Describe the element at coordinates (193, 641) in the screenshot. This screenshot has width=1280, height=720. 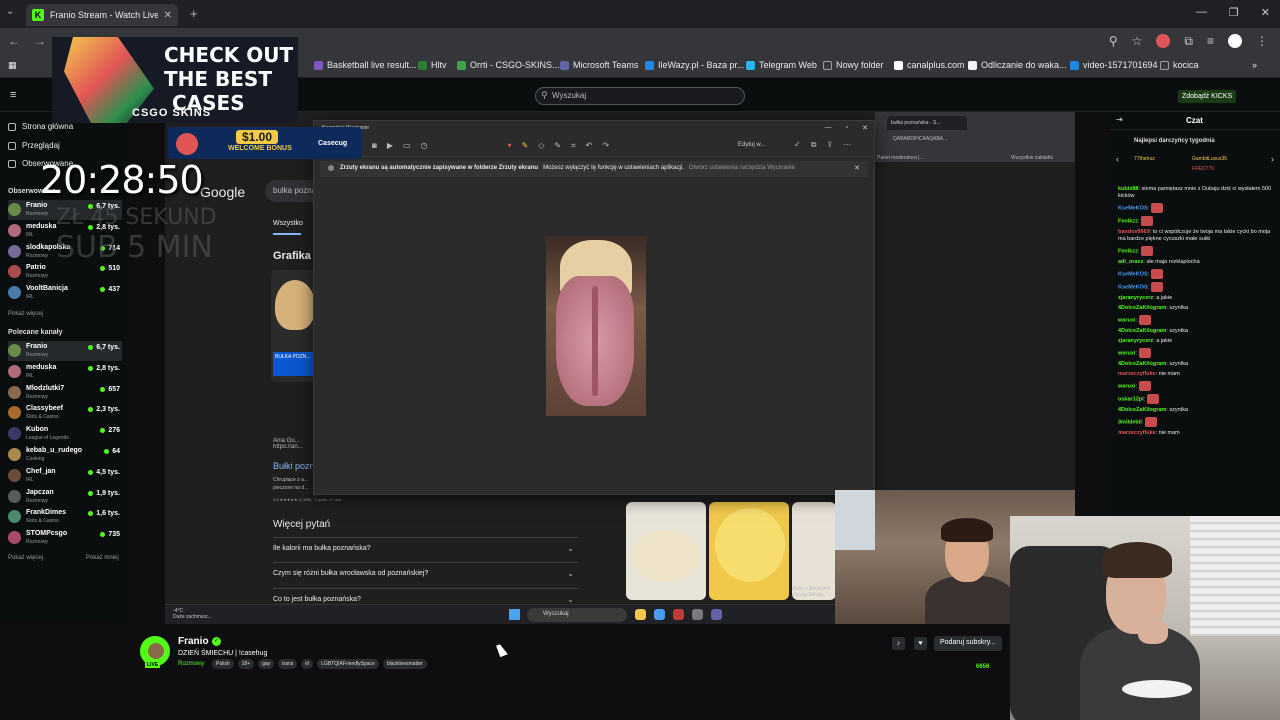
I see `channel-name: Franio` at that location.